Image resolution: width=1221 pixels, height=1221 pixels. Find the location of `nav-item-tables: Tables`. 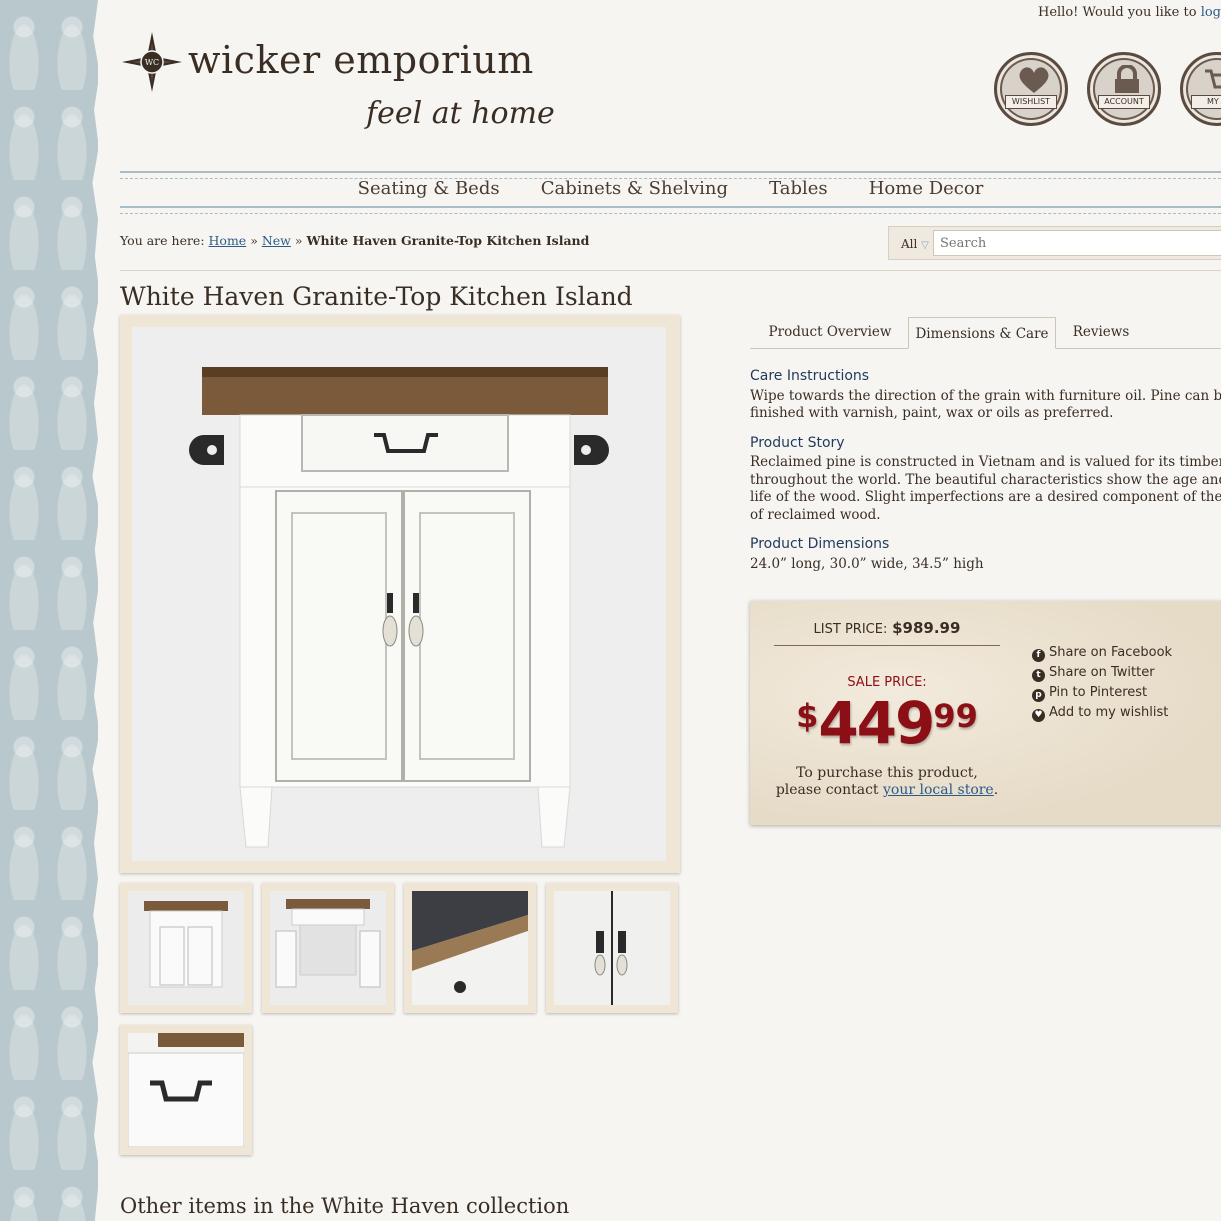

nav-item-tables: Tables is located at coordinates (798, 188).